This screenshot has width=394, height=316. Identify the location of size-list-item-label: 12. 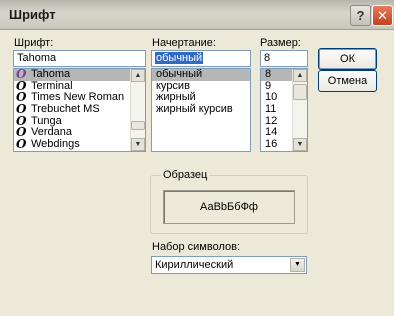
(271, 120).